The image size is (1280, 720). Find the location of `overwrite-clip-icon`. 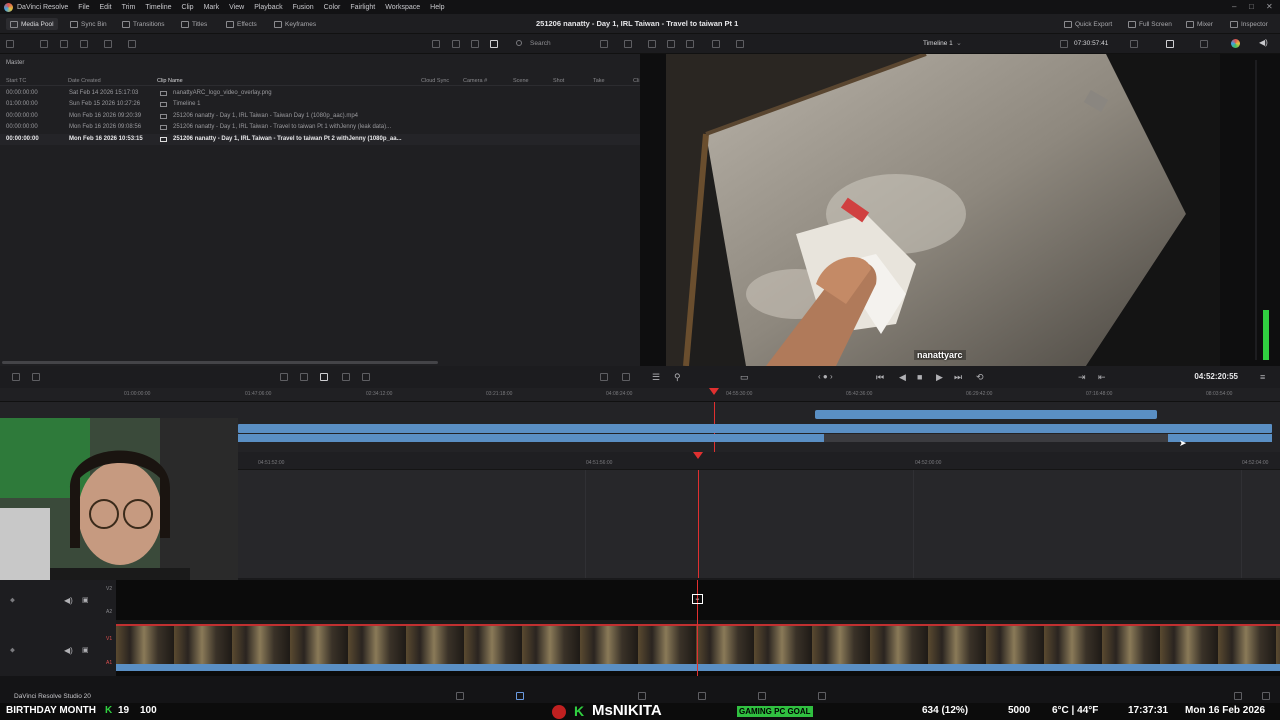

overwrite-clip-icon is located at coordinates (304, 377).